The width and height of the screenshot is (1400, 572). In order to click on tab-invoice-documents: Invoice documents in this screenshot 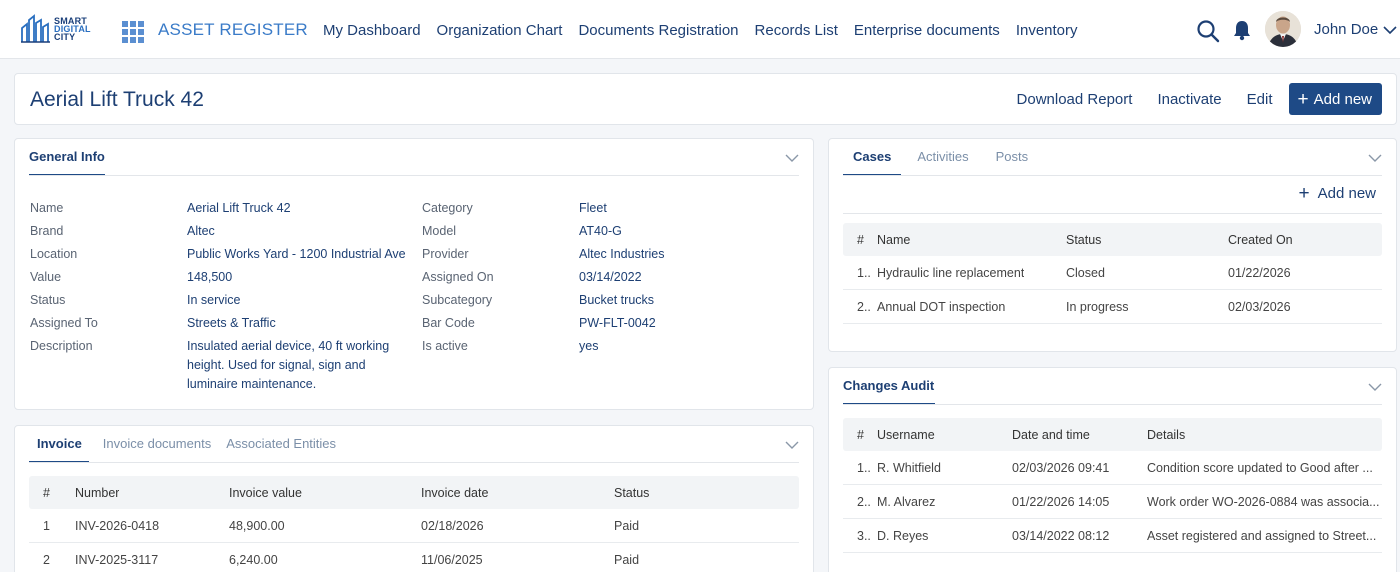, I will do `click(157, 449)`.